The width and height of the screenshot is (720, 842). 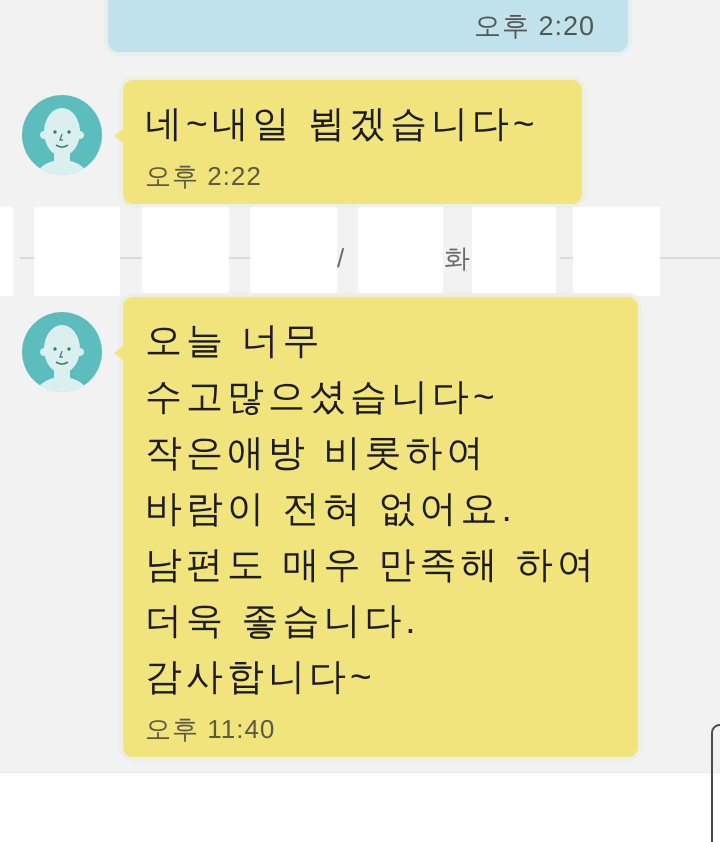 What do you see at coordinates (340, 258) in the screenshot?
I see `date-text-fragment: /` at bounding box center [340, 258].